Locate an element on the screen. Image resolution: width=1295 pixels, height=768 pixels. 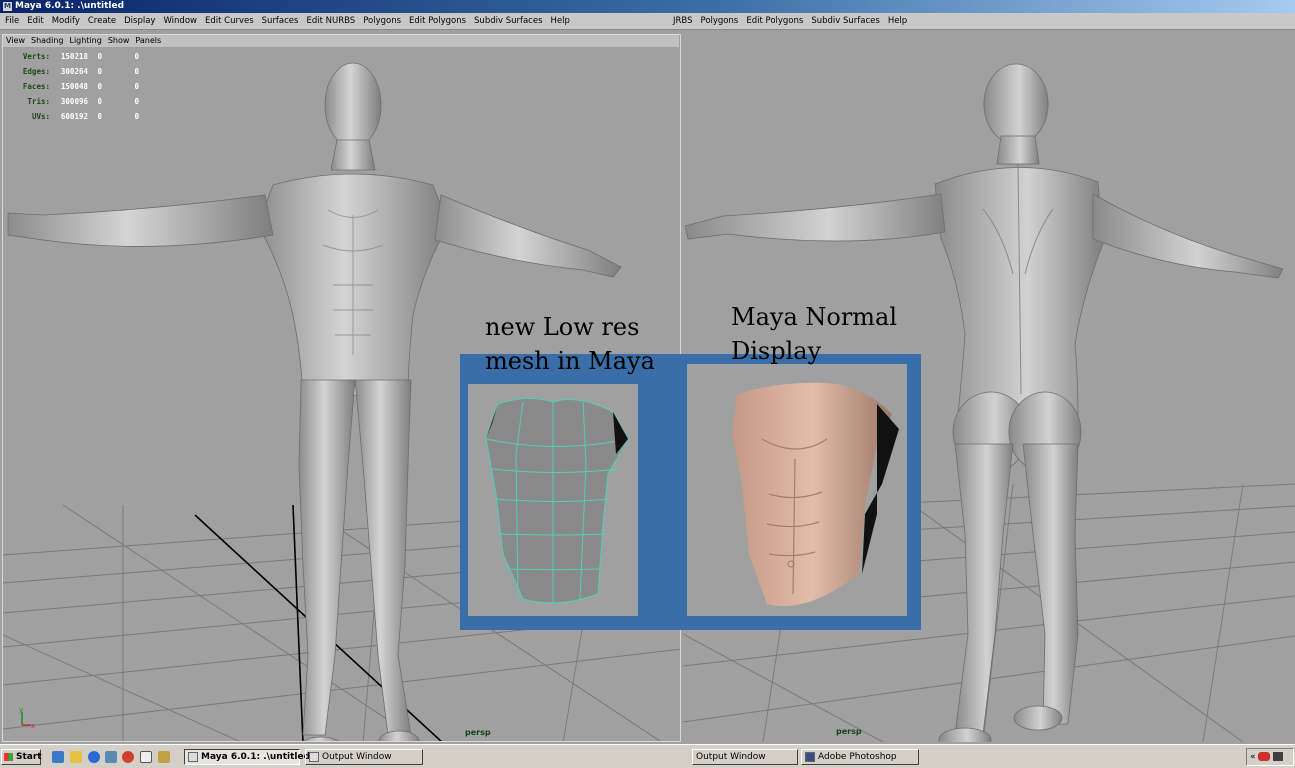
menu-window: Window is located at coordinates (180, 21).